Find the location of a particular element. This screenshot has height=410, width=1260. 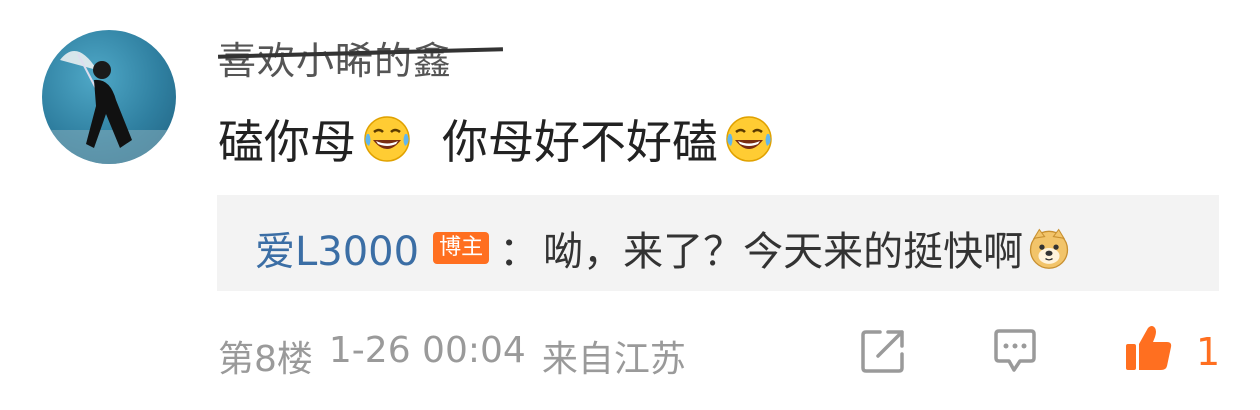

reply-line: 爱L3000 博主 ： 呦，来了？今天来的挺快啊 is located at coordinates (663, 248).